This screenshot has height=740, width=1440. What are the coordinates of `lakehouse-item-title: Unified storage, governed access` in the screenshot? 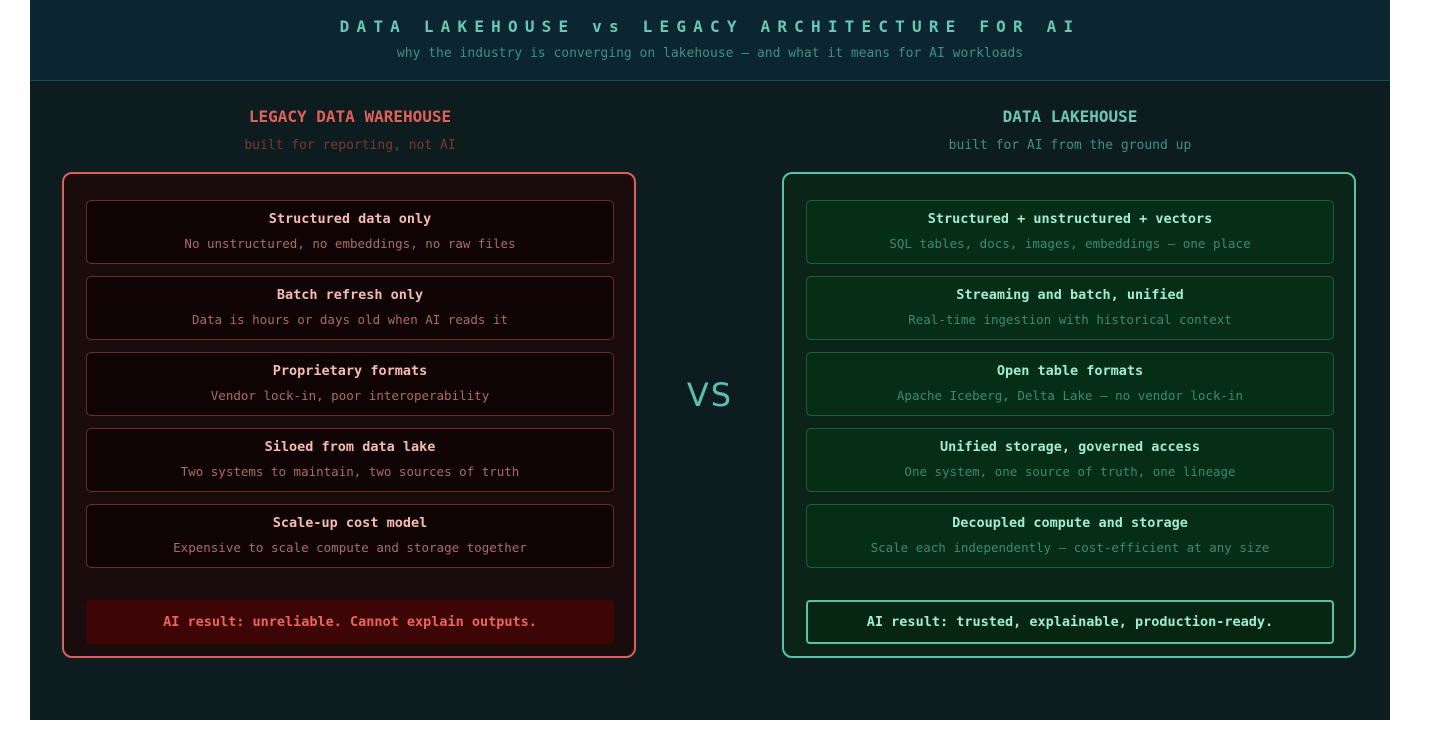 It's located at (1070, 447).